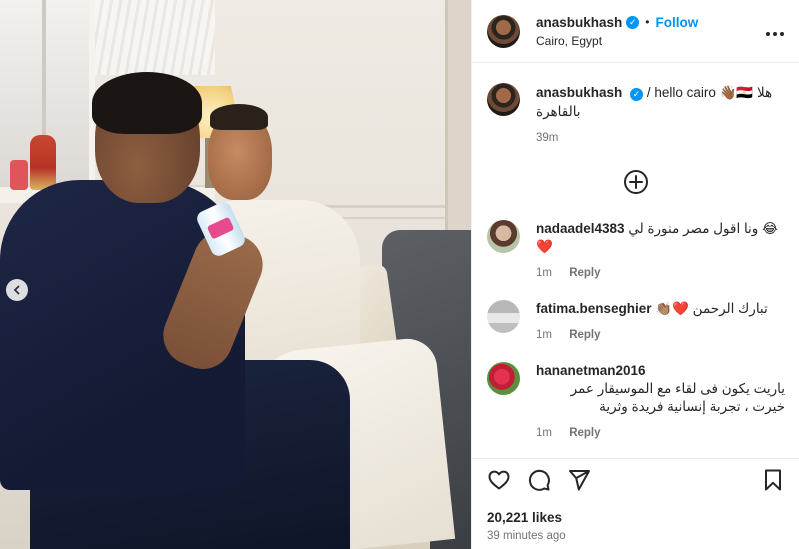 The image size is (799, 549). I want to click on caption-username: anasbukhash, so click(579, 92).